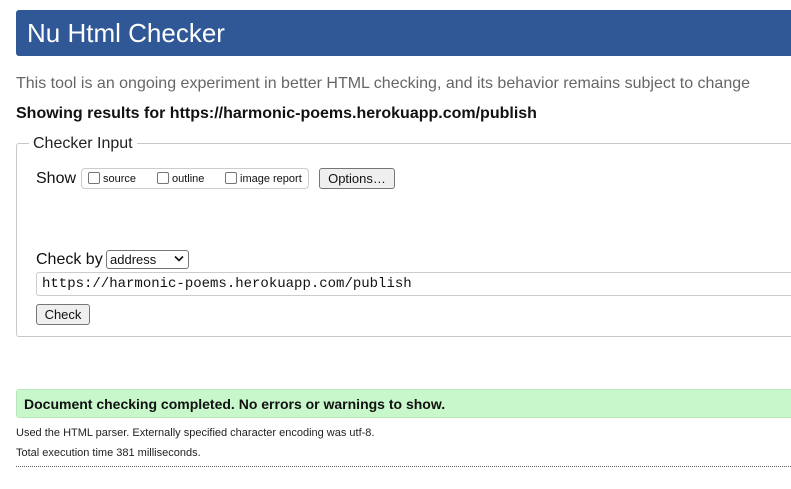  Describe the element at coordinates (179, 258) in the screenshot. I see `chevron-down-icon` at that location.